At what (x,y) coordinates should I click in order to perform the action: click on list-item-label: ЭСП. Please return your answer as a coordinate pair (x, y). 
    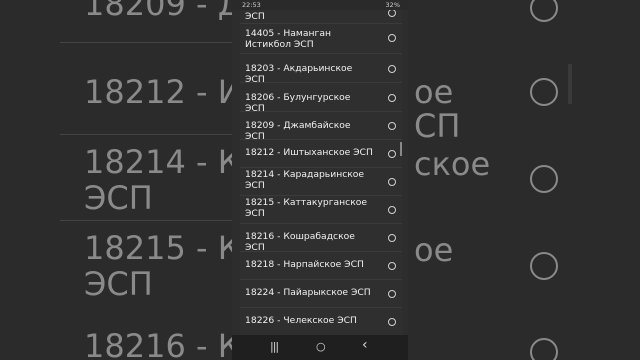
    Looking at the image, I should click on (255, 16).